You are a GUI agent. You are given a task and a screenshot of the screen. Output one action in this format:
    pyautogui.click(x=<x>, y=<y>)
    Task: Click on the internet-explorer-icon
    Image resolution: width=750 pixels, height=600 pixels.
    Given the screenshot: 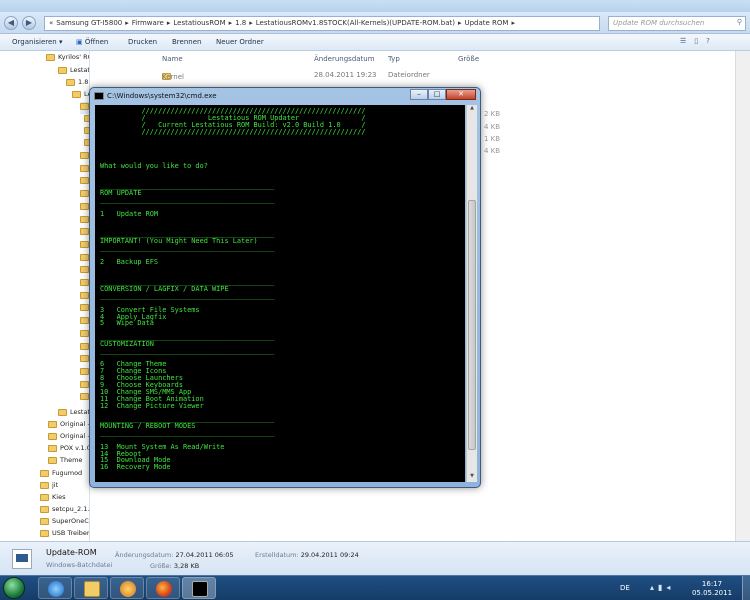 What is the action you would take?
    pyautogui.click(x=56, y=589)
    